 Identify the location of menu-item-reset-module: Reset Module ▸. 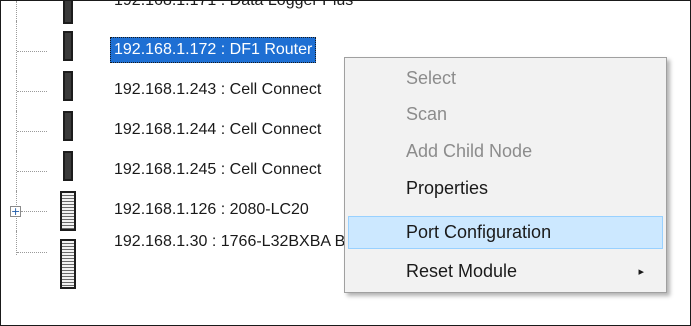
(505, 271).